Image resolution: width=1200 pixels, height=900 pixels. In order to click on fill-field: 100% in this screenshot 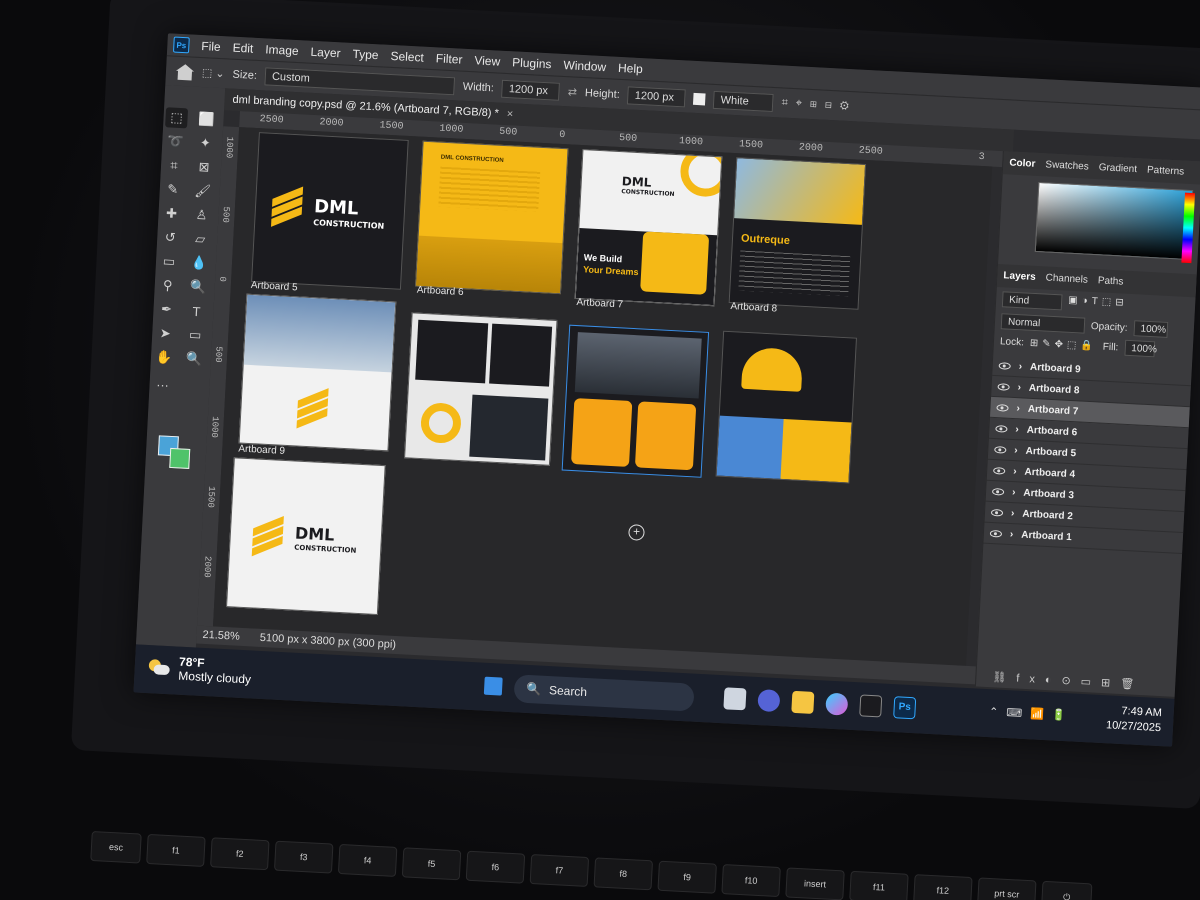, I will do `click(1140, 348)`.